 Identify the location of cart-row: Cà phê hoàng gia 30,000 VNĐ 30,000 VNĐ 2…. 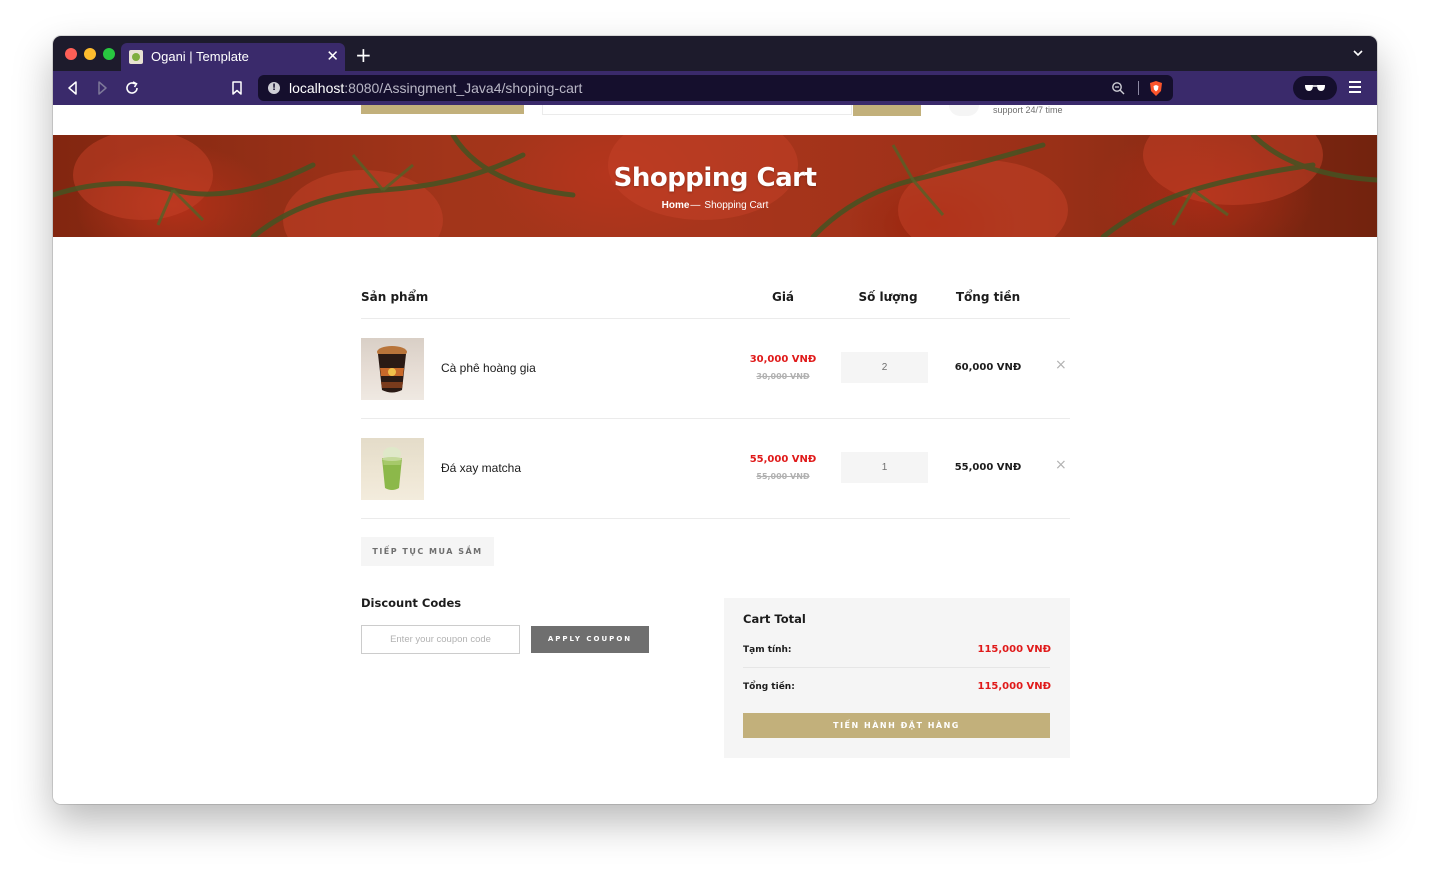
(715, 369).